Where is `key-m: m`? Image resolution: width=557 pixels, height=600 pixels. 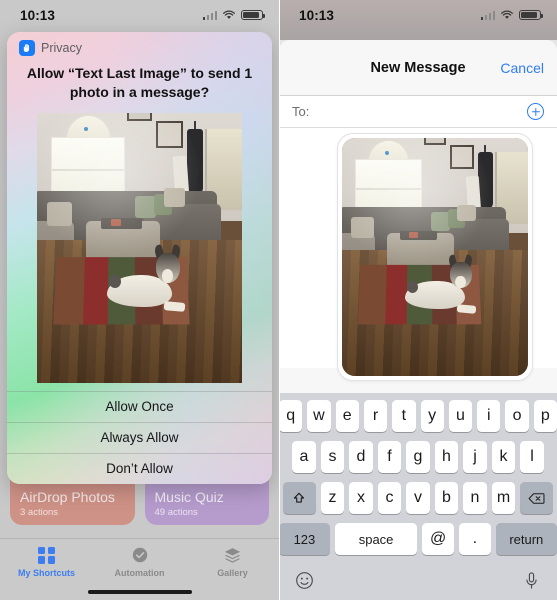 key-m: m is located at coordinates (503, 498).